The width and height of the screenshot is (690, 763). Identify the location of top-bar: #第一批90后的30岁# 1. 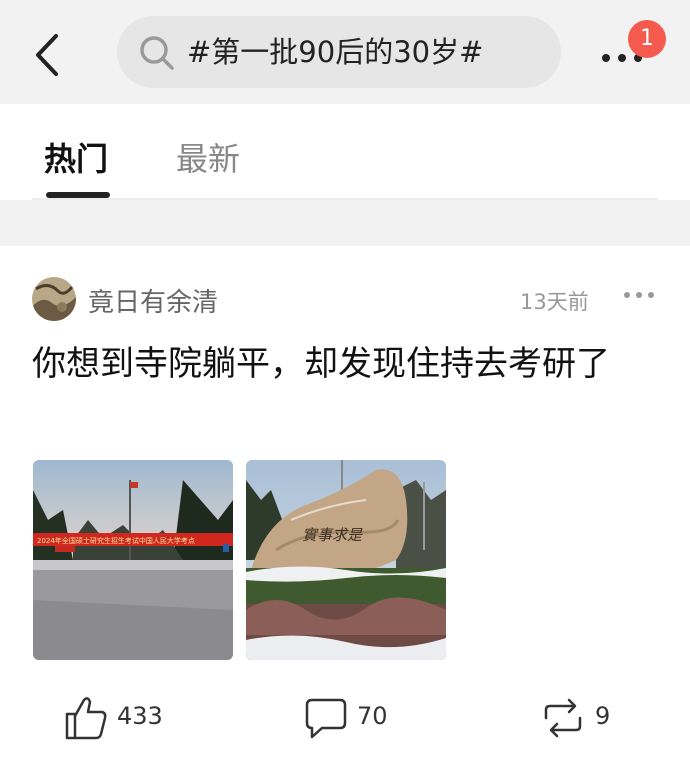
(345, 52).